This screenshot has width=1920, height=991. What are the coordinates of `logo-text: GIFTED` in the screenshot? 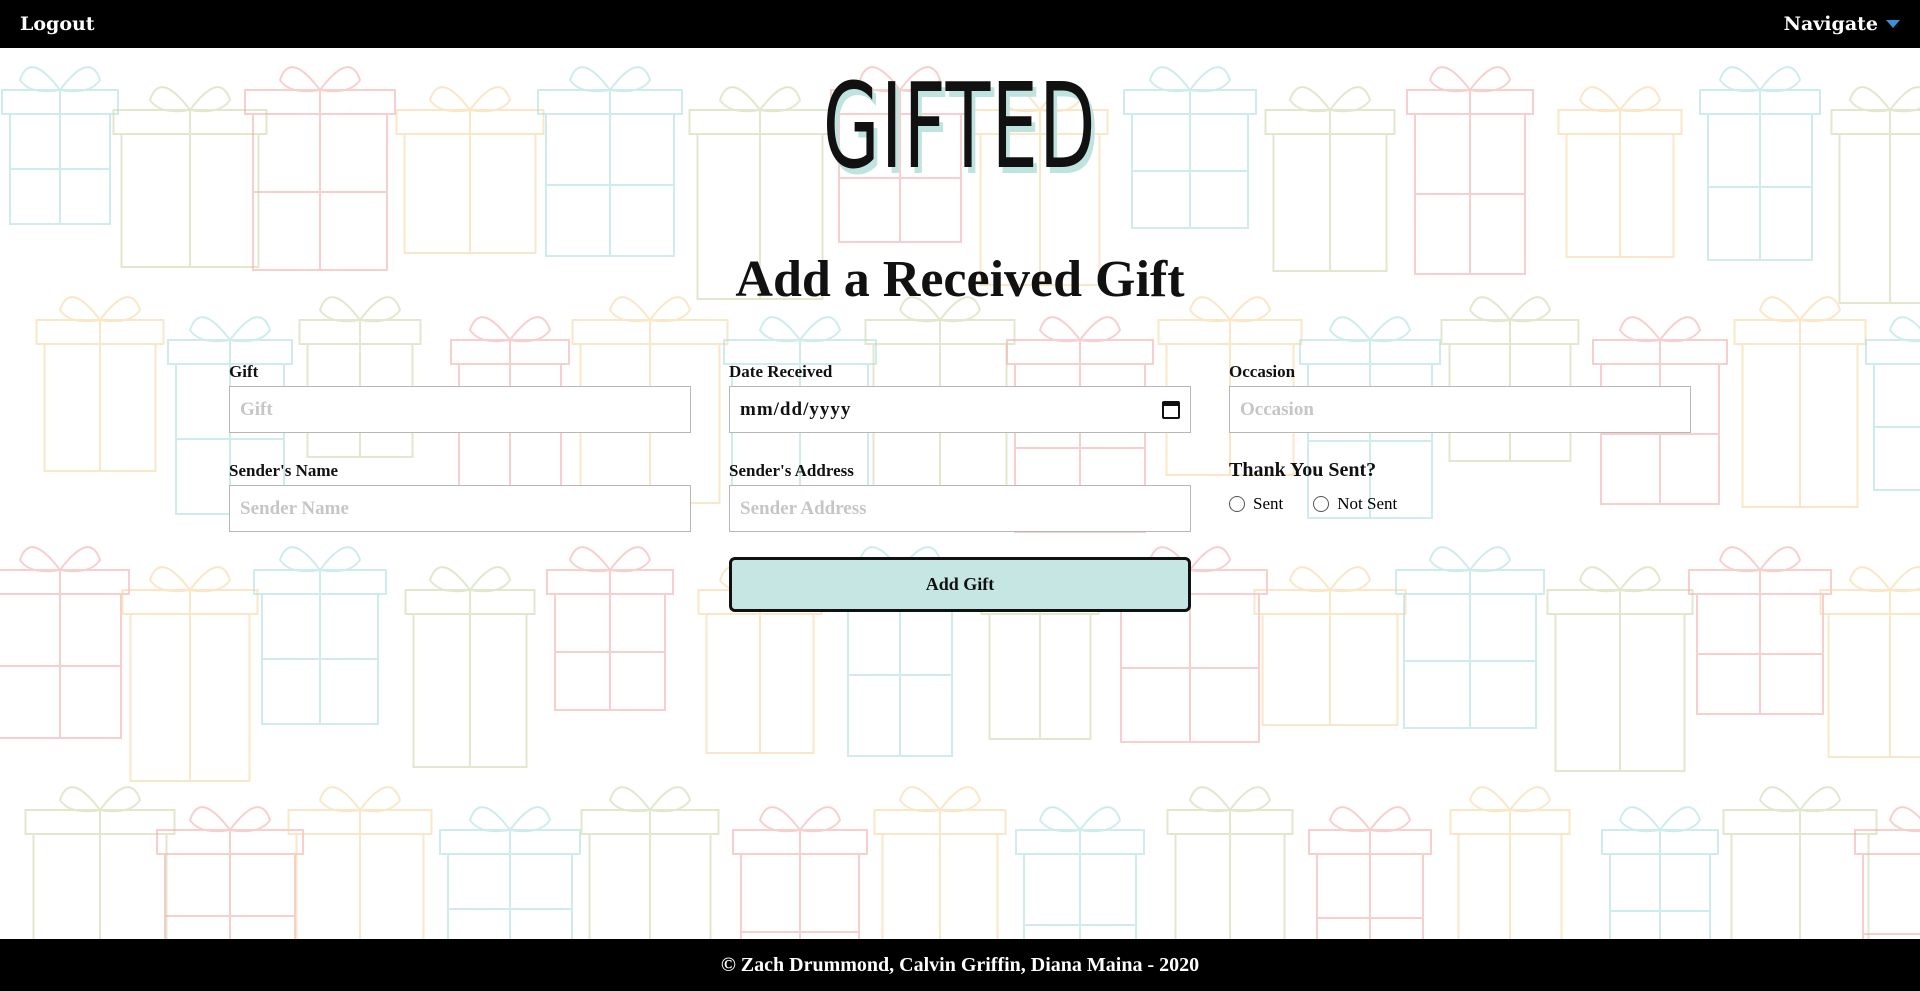 It's located at (960, 126).